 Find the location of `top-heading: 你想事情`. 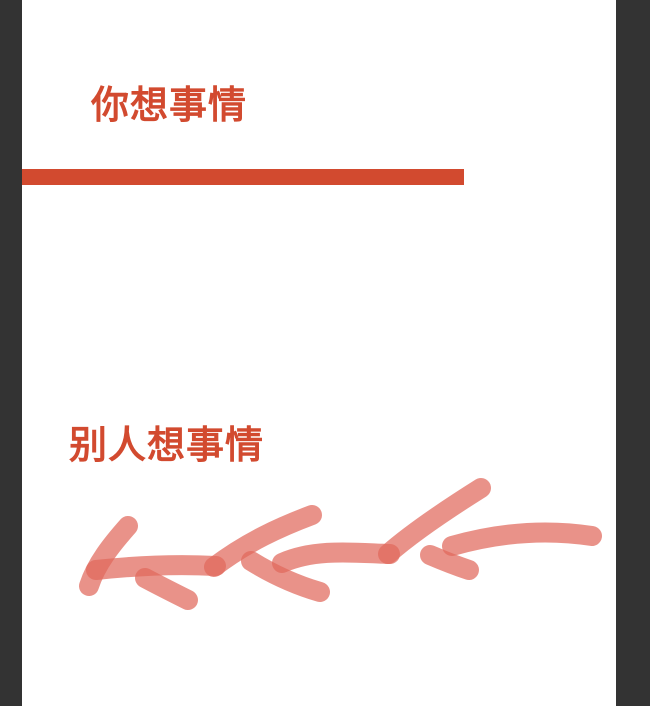

top-heading: 你想事情 is located at coordinates (169, 105).